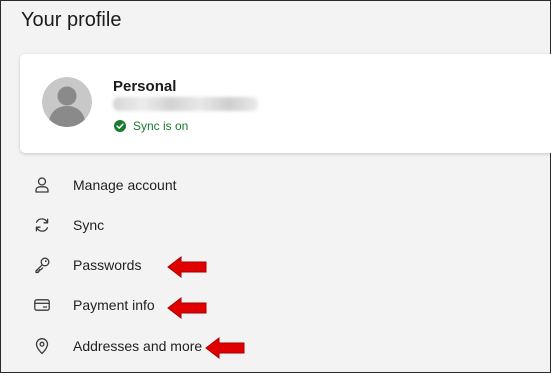 The image size is (551, 373). What do you see at coordinates (42, 225) in the screenshot?
I see `sync-icon` at bounding box center [42, 225].